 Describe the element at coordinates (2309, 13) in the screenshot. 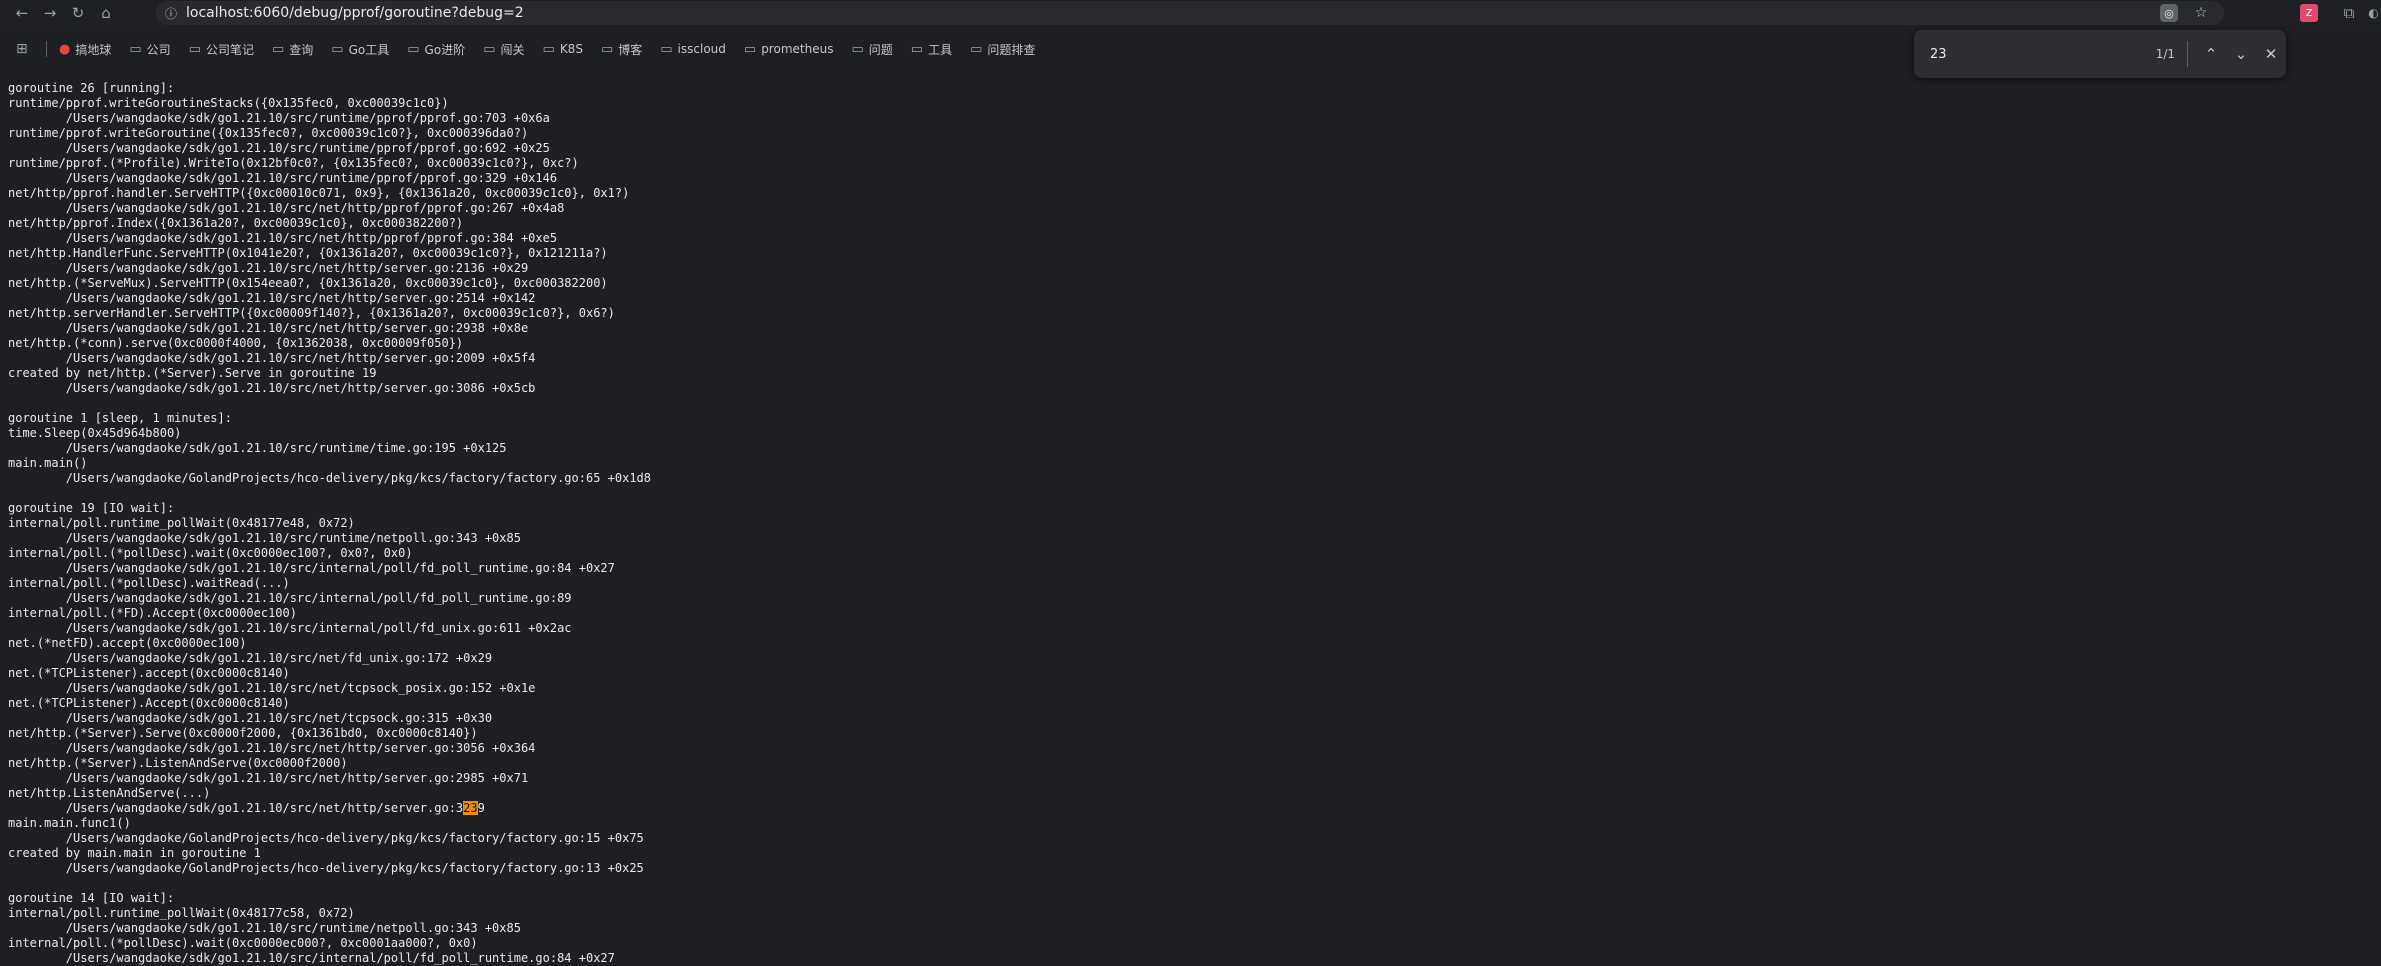

I see `extension-icon: Z` at that location.